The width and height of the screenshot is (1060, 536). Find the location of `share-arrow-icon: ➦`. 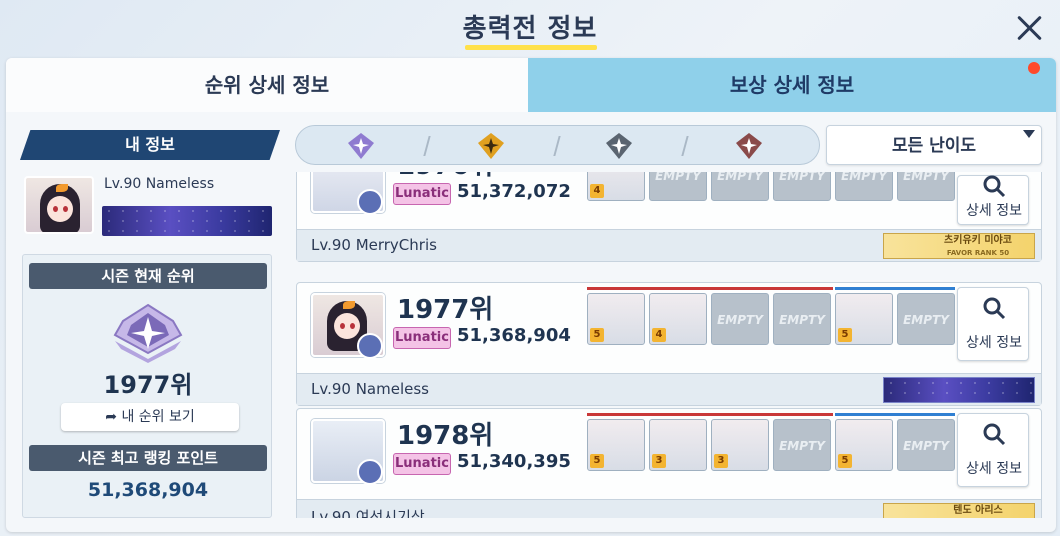

share-arrow-icon: ➦ is located at coordinates (113, 417).